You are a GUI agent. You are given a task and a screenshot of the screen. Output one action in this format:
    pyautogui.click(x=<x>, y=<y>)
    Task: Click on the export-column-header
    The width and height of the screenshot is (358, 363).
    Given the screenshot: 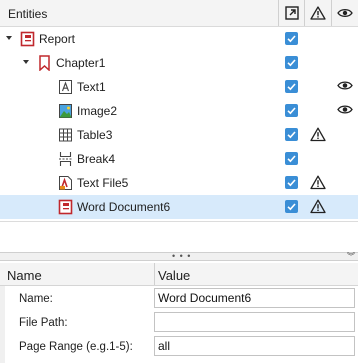 What is the action you would take?
    pyautogui.click(x=291, y=13)
    